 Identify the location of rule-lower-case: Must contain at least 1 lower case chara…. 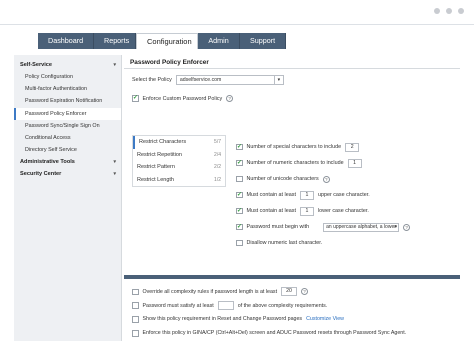
(347, 211).